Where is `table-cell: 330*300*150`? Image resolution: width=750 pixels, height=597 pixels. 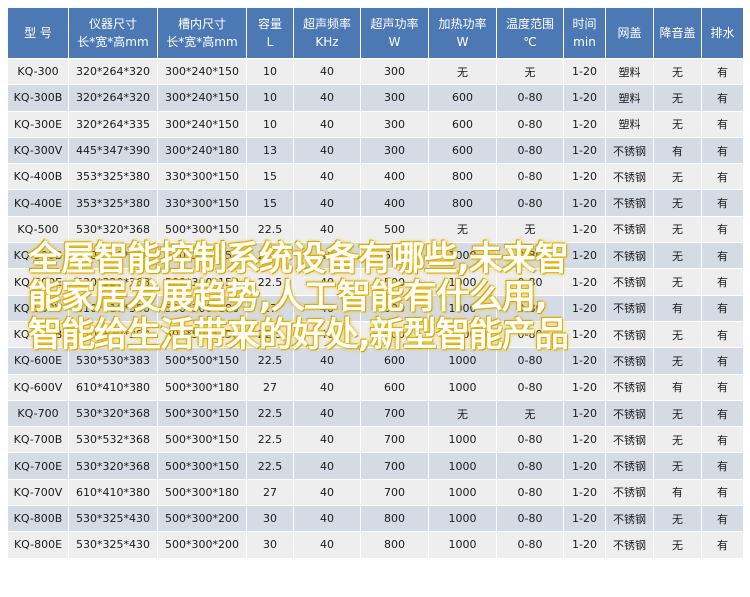
table-cell: 330*300*150 is located at coordinates (202, 177).